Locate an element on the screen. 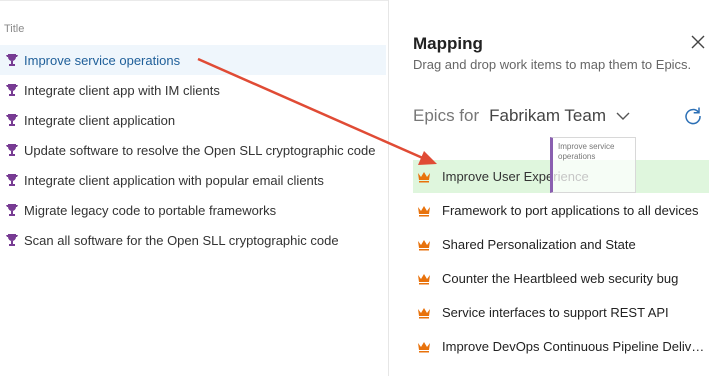  backlog-row: Integrate client app with IM clients is located at coordinates (193, 90).